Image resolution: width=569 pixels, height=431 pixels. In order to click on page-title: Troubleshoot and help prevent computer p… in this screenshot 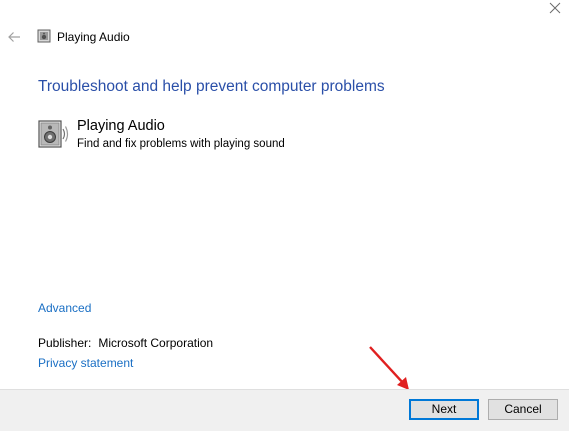, I will do `click(211, 86)`.